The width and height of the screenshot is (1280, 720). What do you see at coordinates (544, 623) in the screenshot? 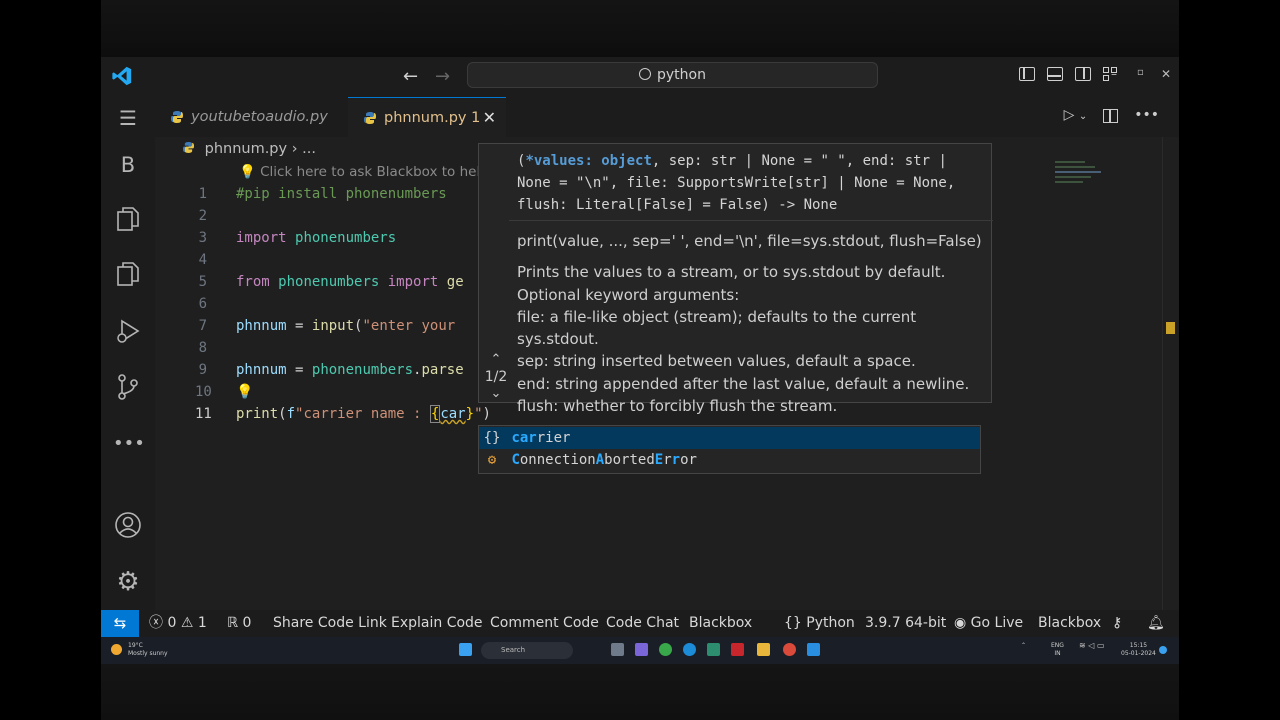
I see `comment-code-button: Comment Code` at bounding box center [544, 623].